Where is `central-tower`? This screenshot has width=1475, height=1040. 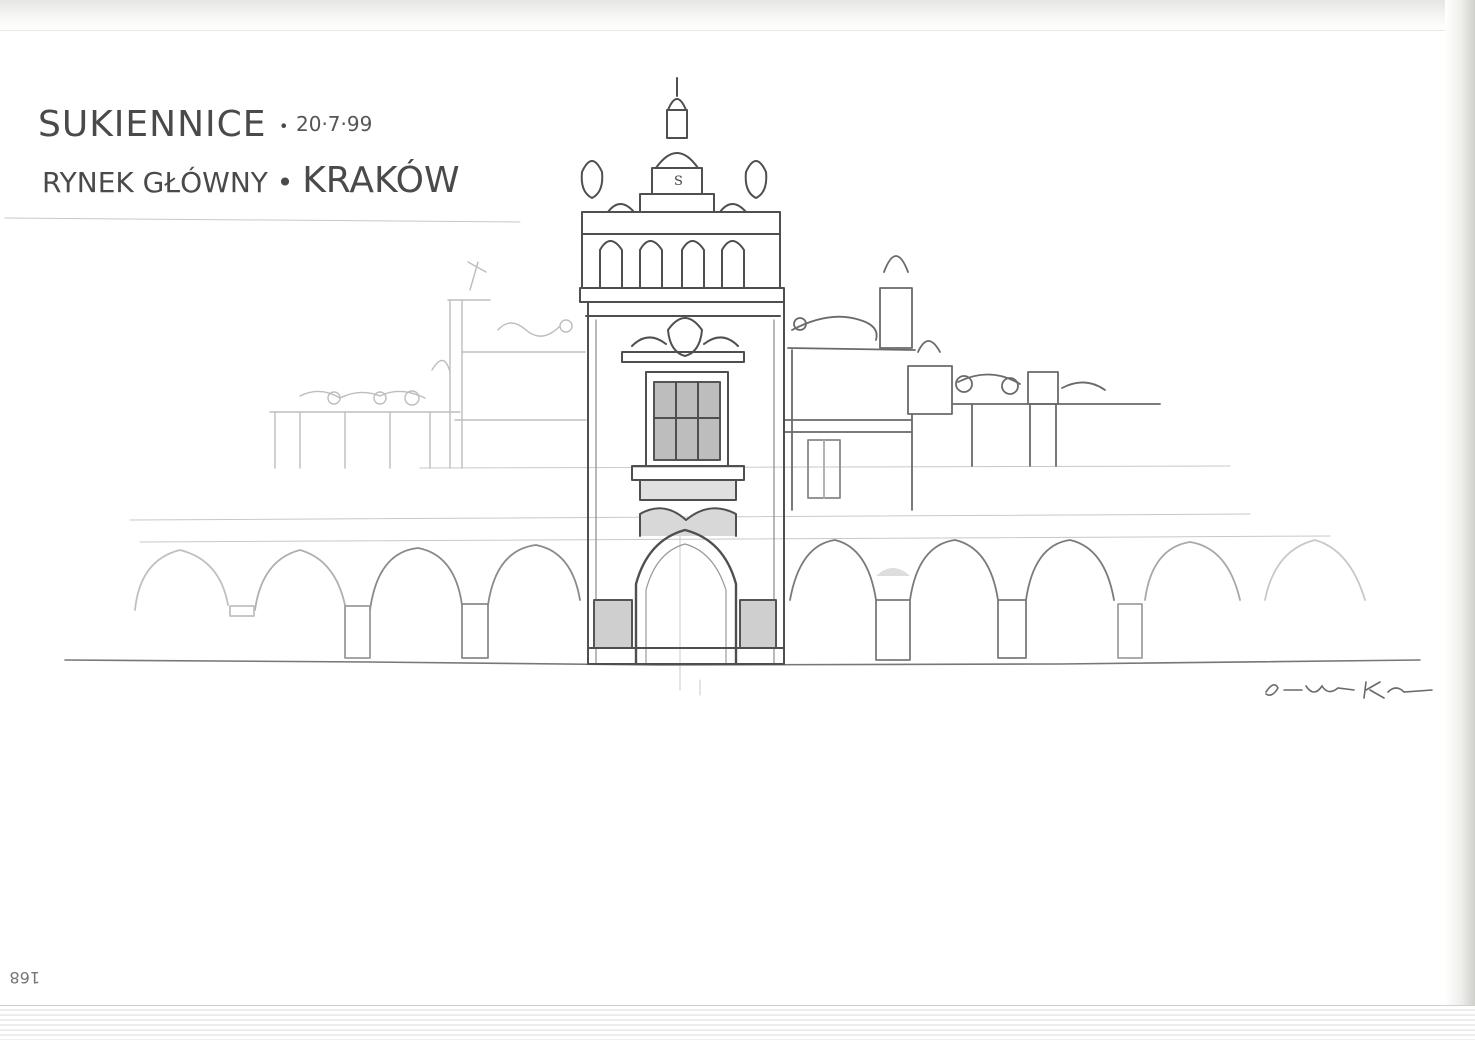 central-tower is located at coordinates (682, 371).